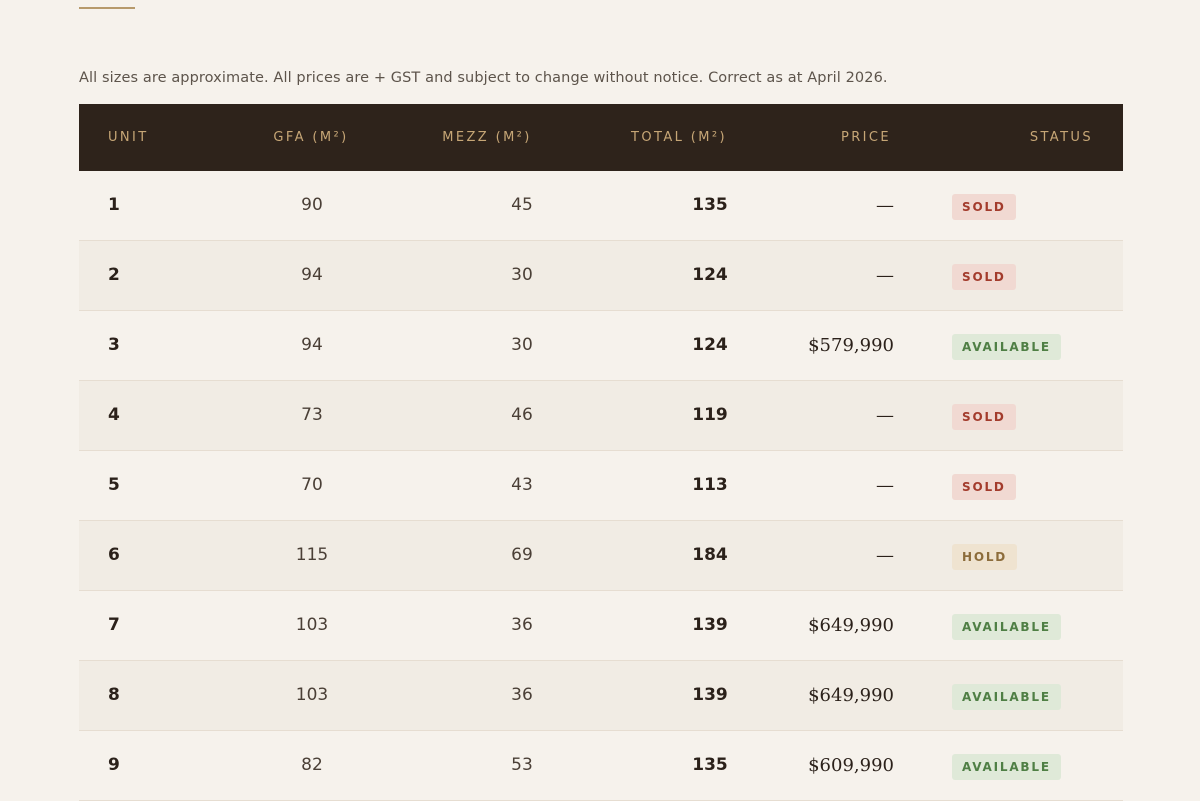  I want to click on unit-number: 9, so click(114, 765).